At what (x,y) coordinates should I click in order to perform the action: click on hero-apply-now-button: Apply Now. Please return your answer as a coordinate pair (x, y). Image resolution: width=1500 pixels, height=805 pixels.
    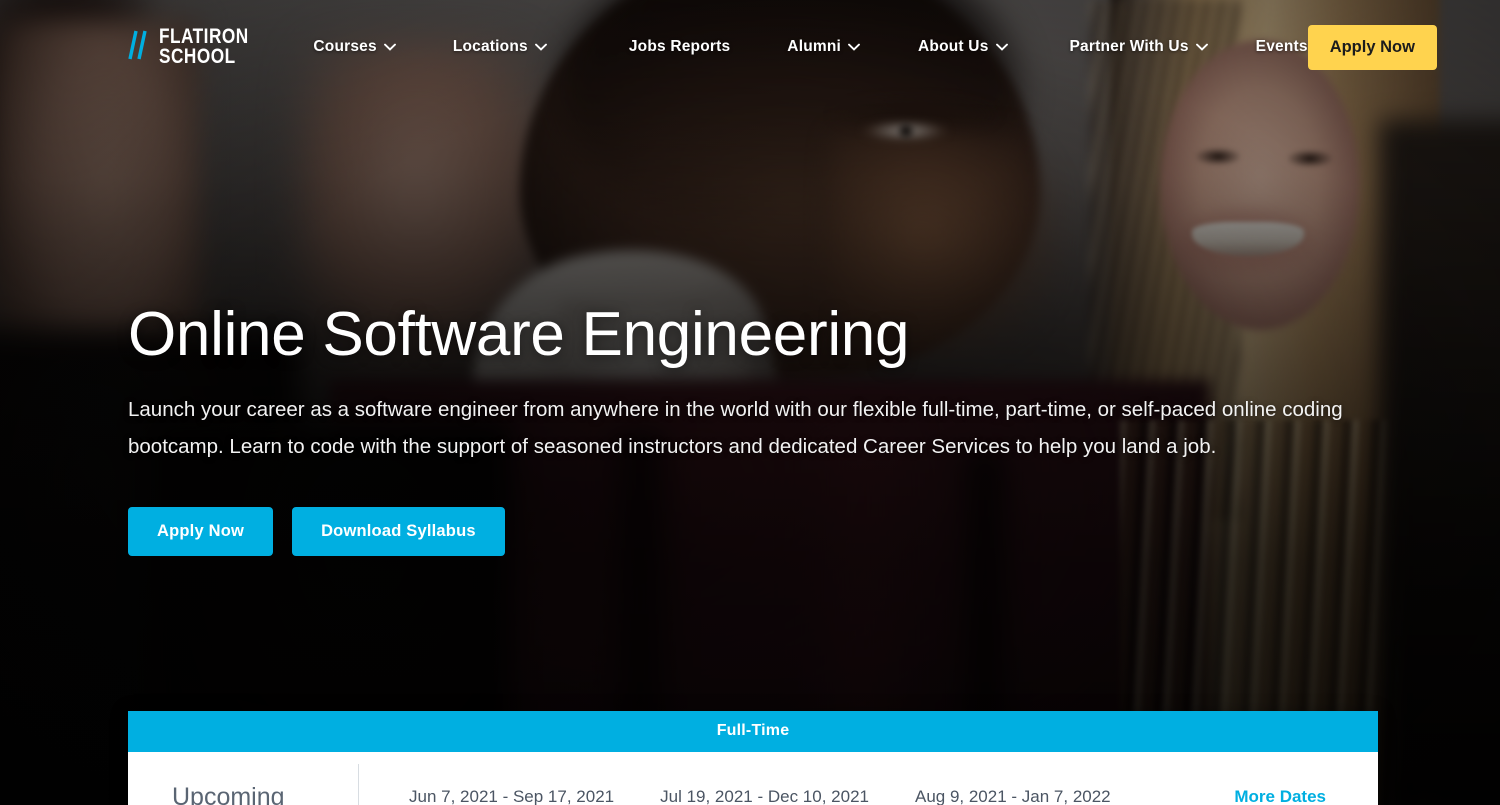
    Looking at the image, I should click on (201, 531).